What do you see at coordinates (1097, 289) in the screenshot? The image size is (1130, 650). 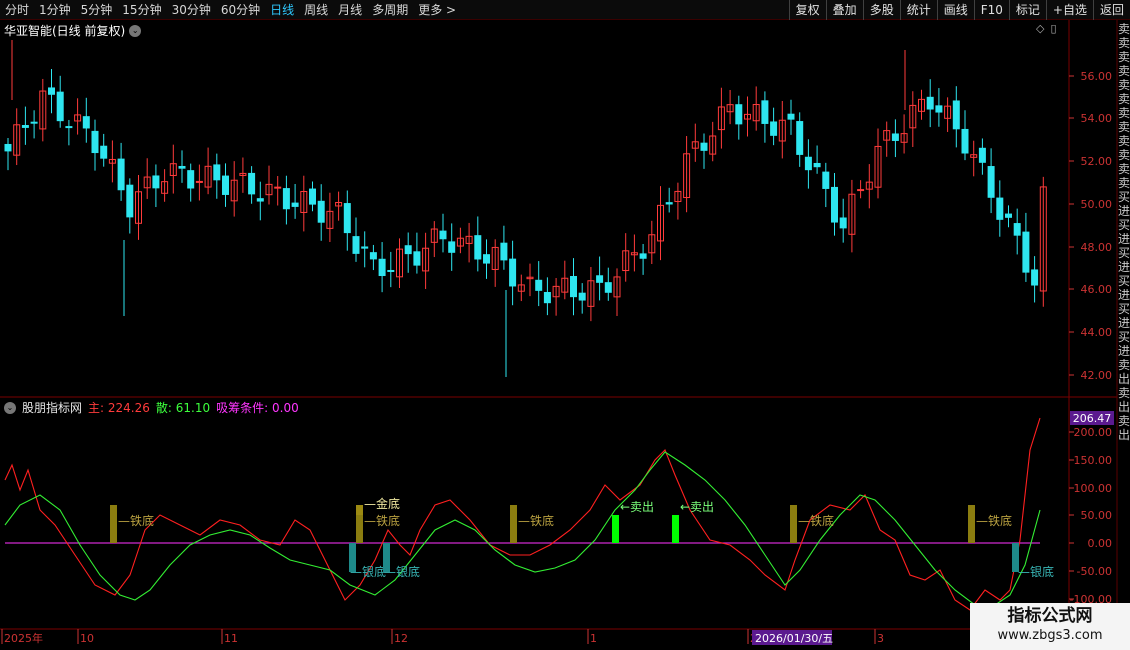 I see `price-tick-label: 46.00` at bounding box center [1097, 289].